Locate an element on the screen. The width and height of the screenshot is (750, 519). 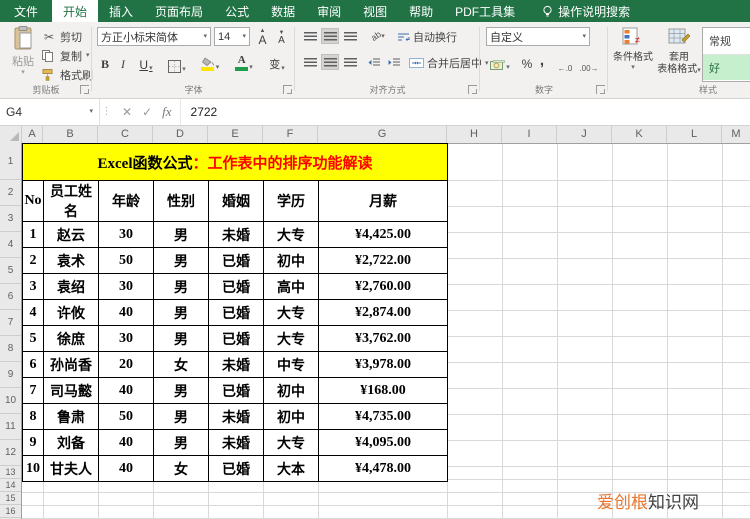
phonetic-guide-button: 变 ▾ is located at coordinates (277, 63).